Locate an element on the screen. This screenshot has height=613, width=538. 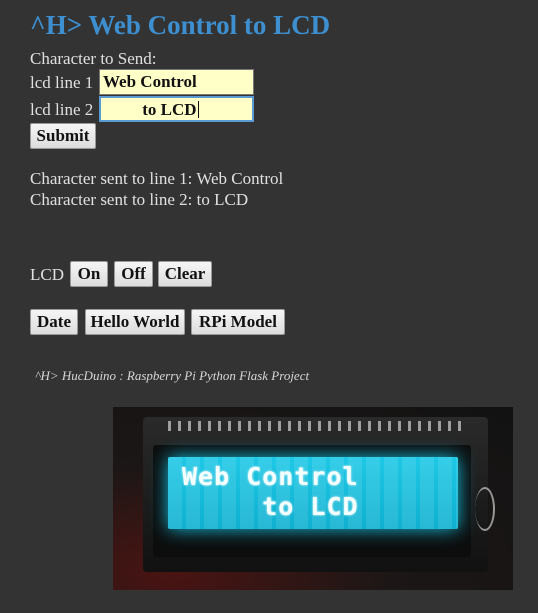
lcd-screen: Web Control to LCD is located at coordinates (313, 493).